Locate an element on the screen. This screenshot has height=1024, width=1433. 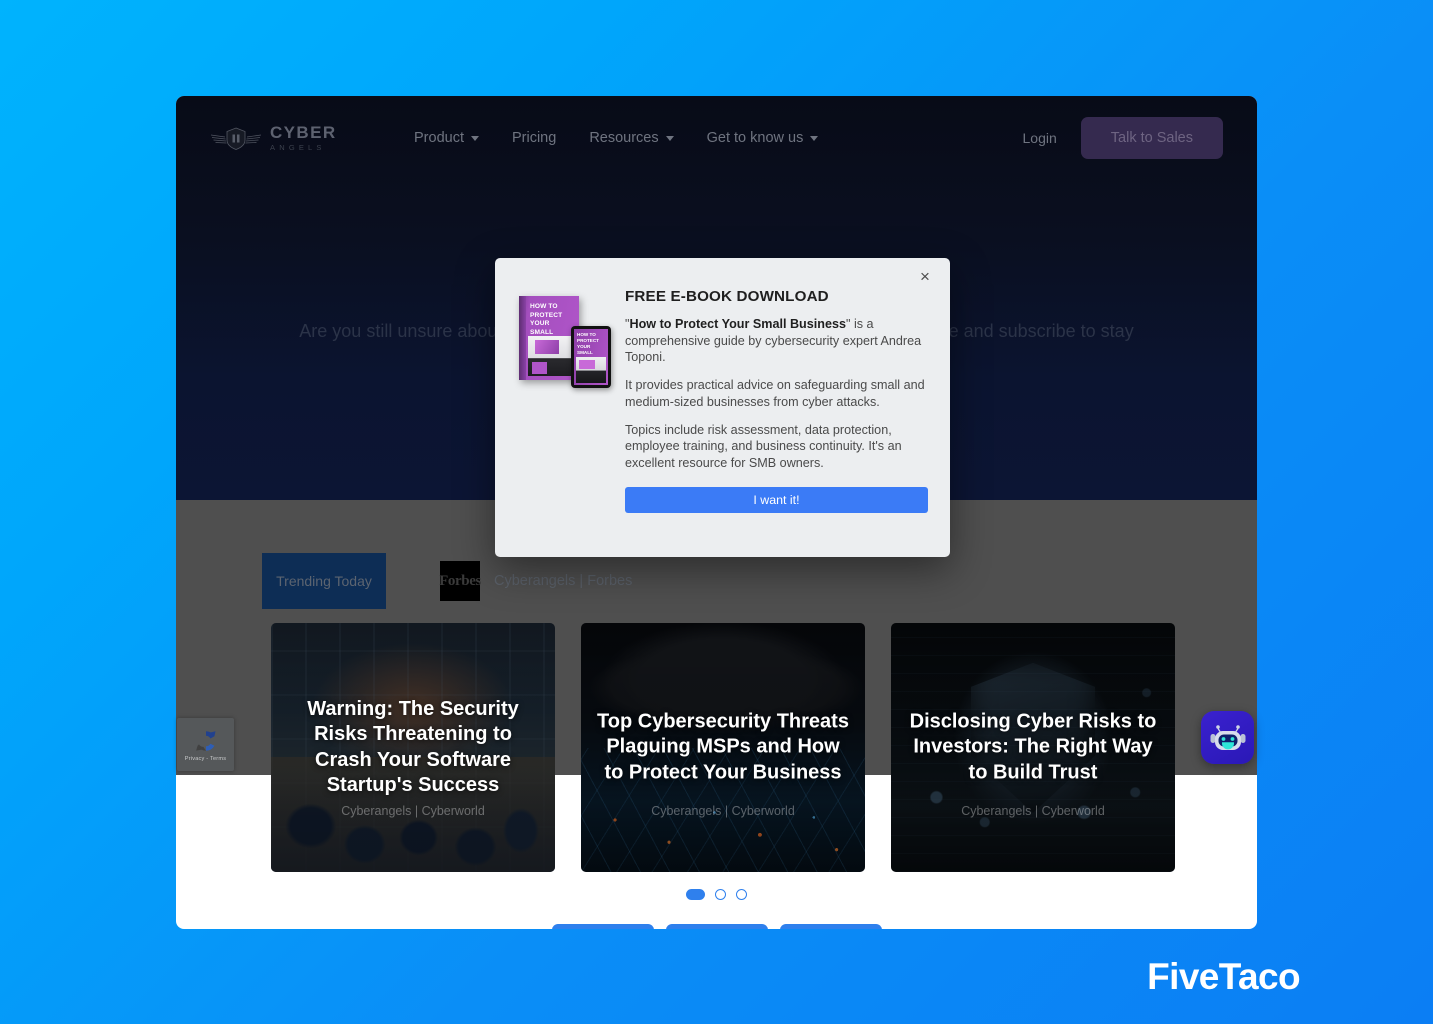
brand-logo: CYBER ANGELS is located at coordinates (295, 138).